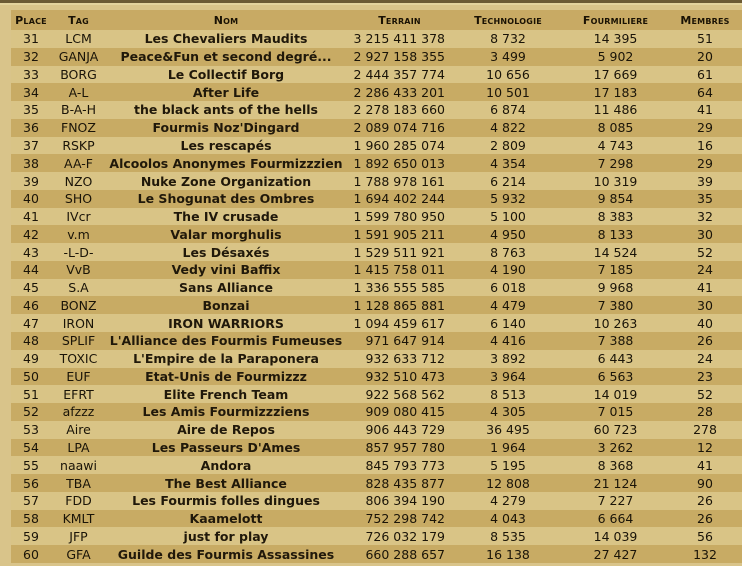 Image resolution: width=742 pixels, height=566 pixels. I want to click on table-row: 55 naawi Andora 845 793 773 5 195 8 368 41, so click(376, 465).